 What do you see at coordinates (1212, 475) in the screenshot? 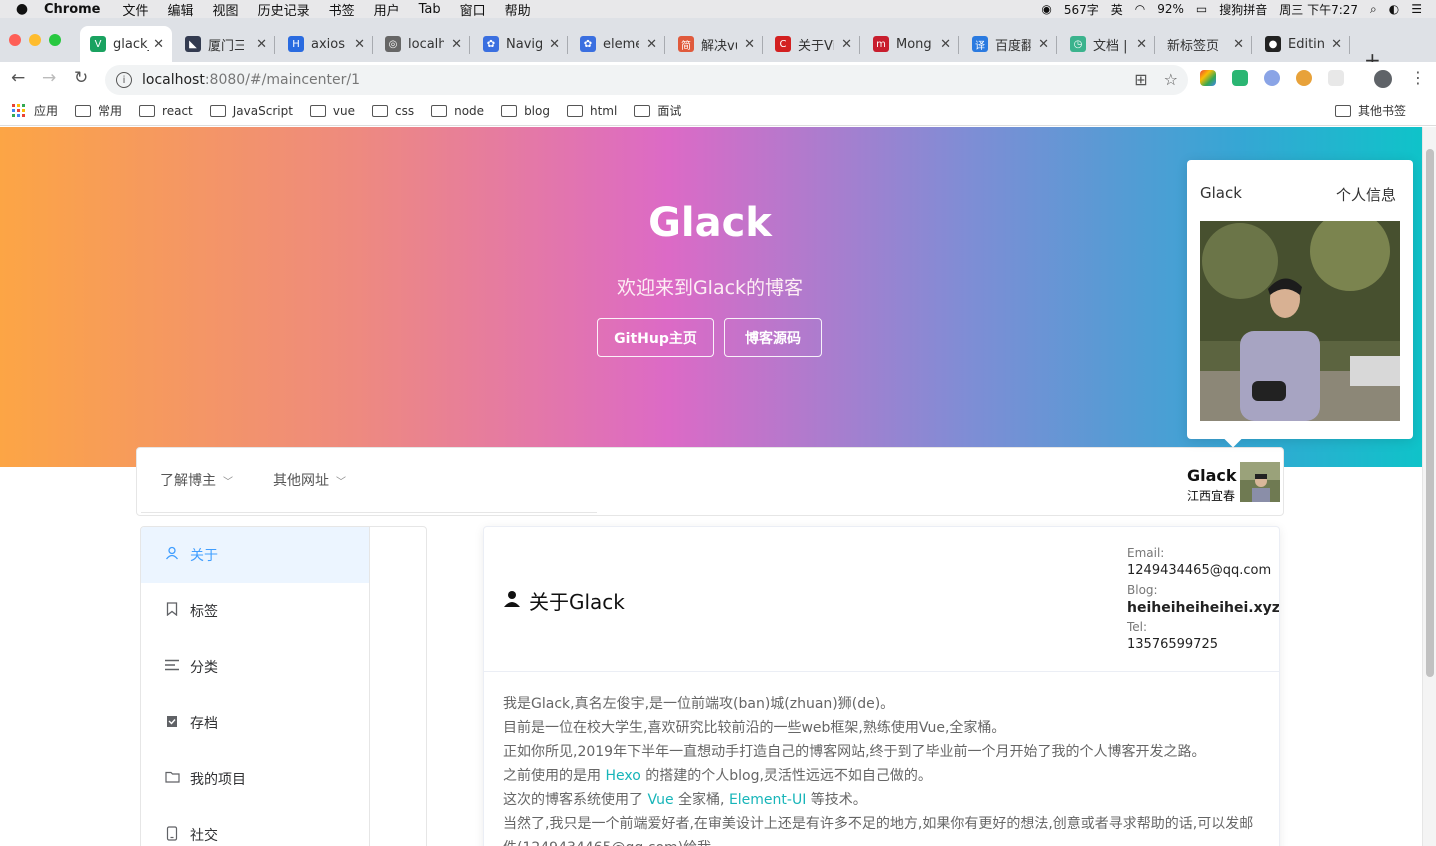
I see `user-name: Glack` at bounding box center [1212, 475].